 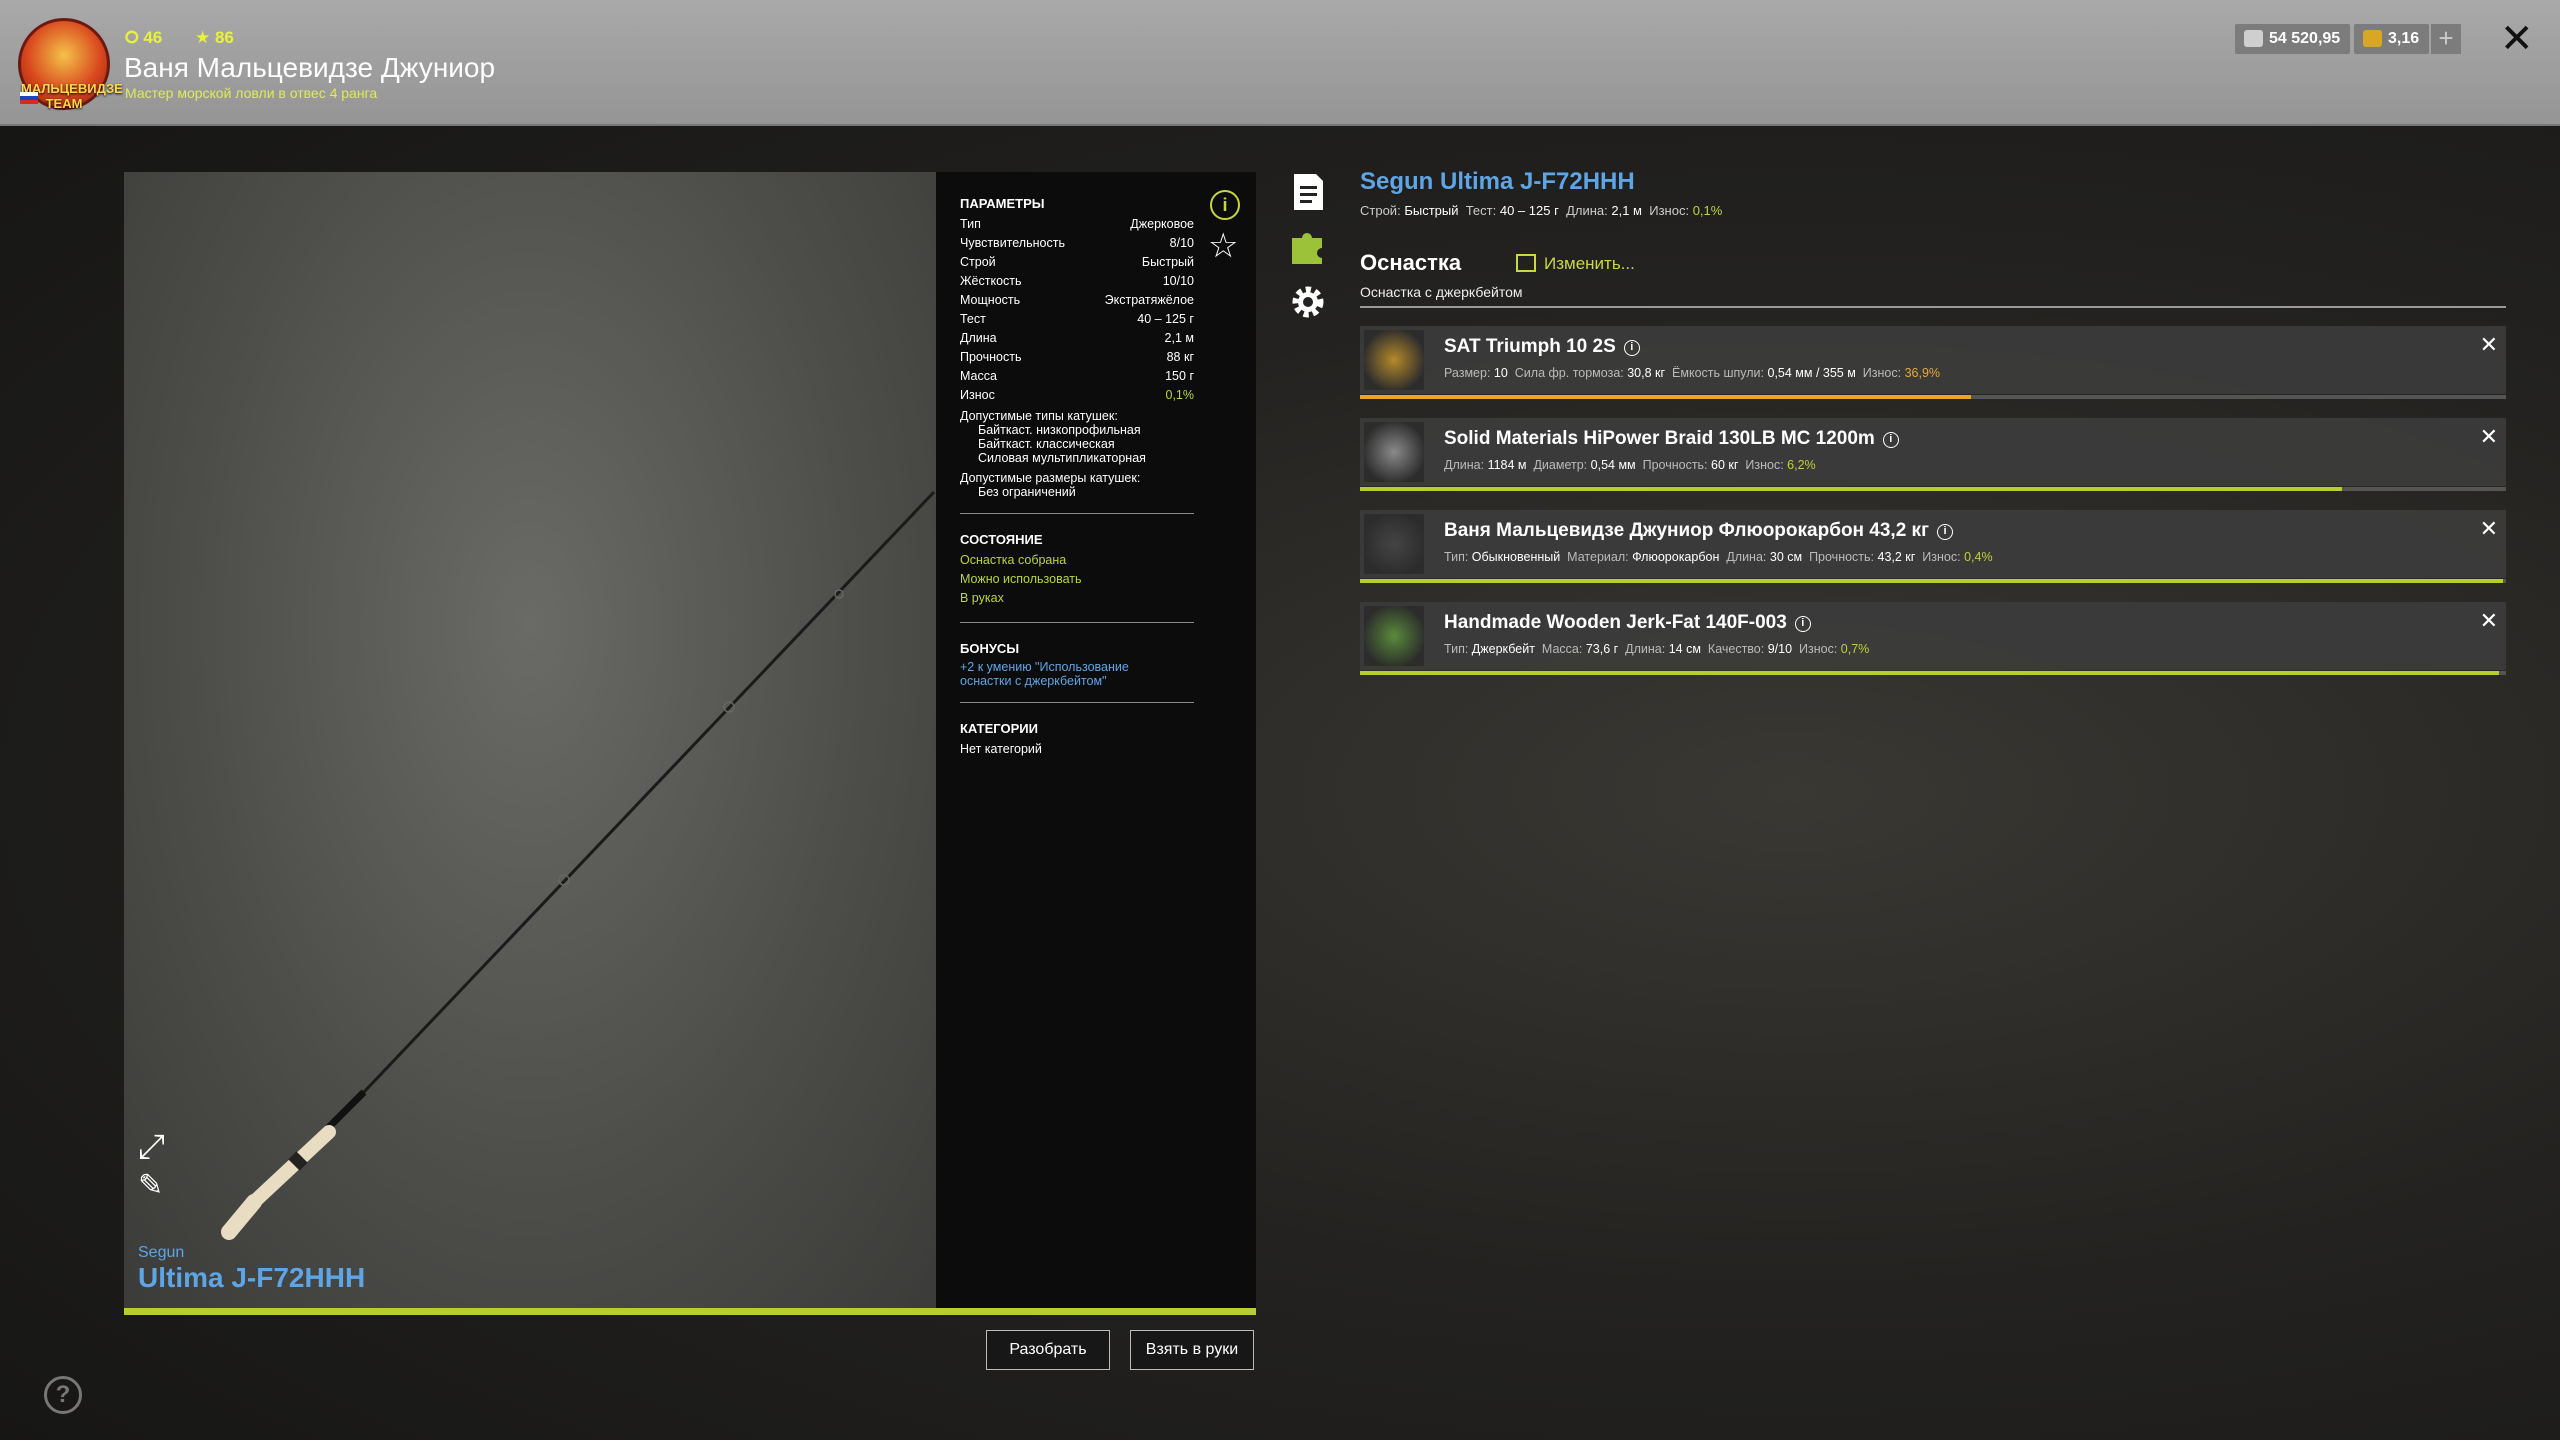 I want to click on puzzle-icon, so click(x=1308, y=246).